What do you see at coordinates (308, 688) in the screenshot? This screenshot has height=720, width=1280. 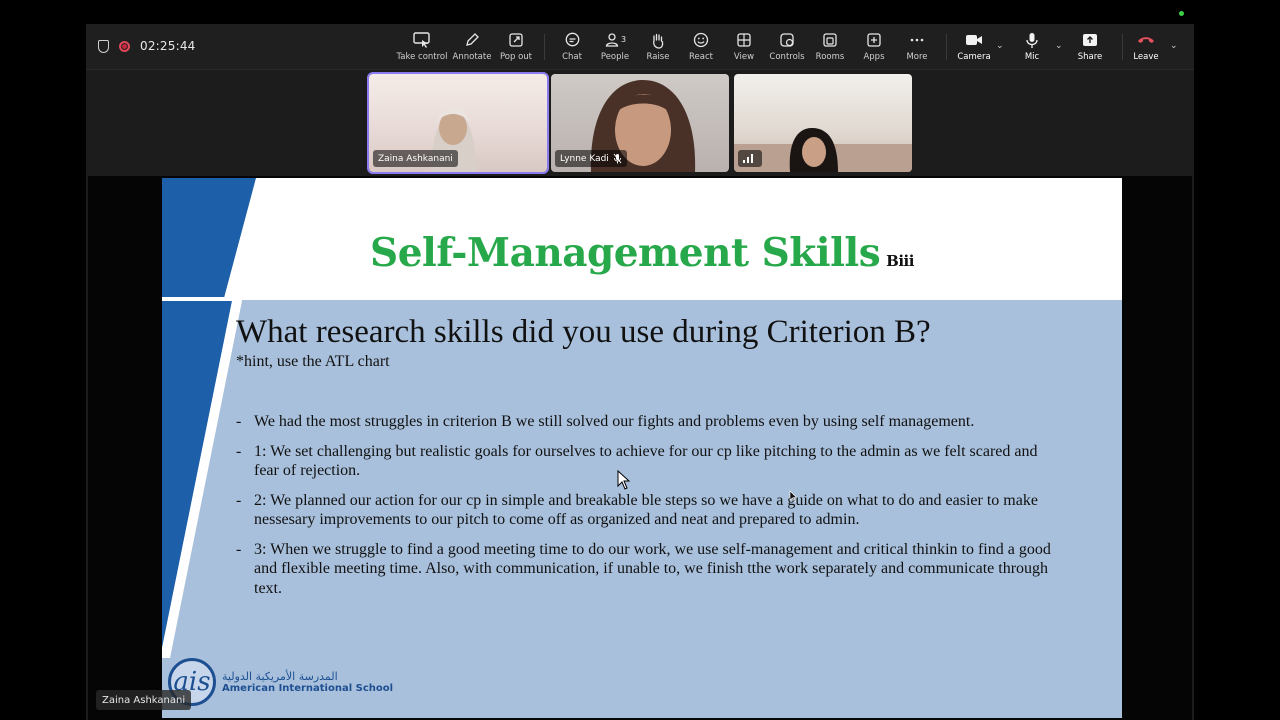 I see `school-name-english: American International School` at bounding box center [308, 688].